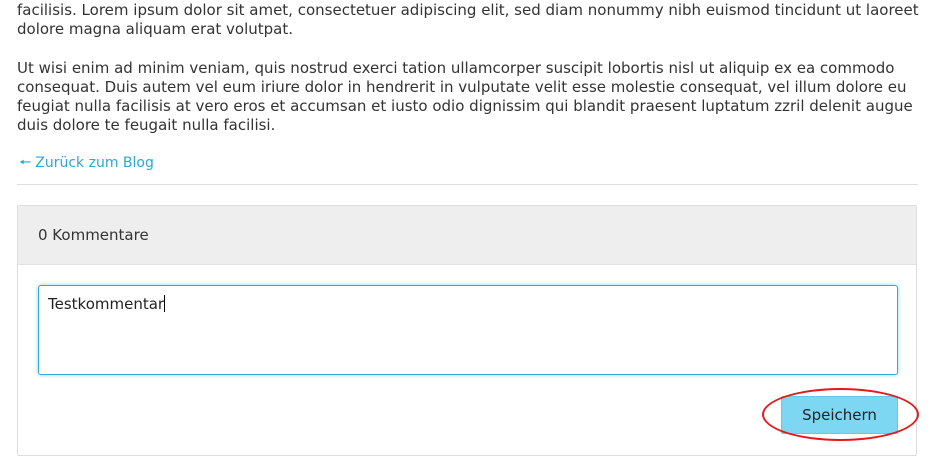 The height and width of the screenshot is (474, 935). I want to click on comments-count: 0 Kommentare, so click(93, 235).